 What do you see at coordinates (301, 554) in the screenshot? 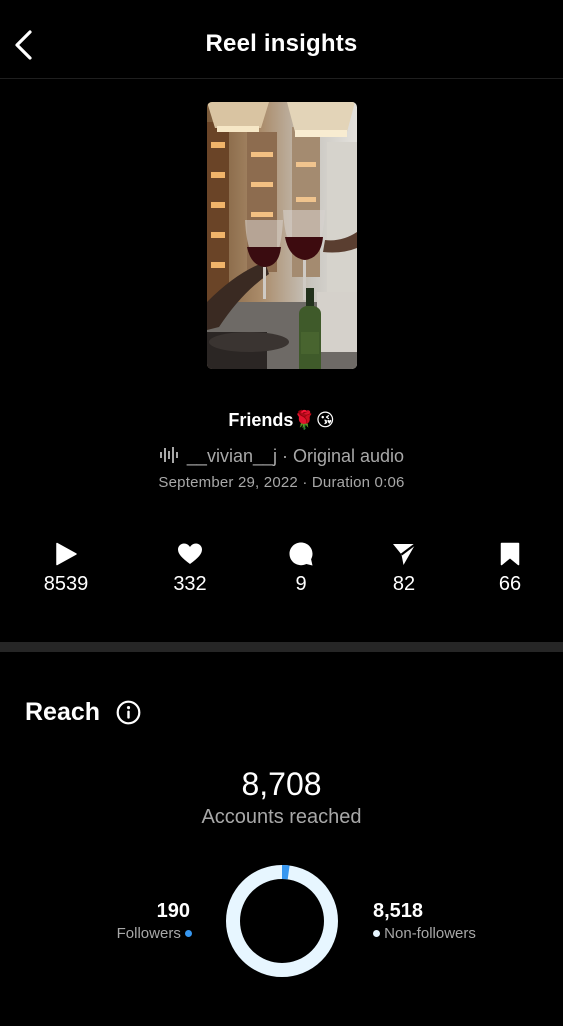
I see `comment-icon` at bounding box center [301, 554].